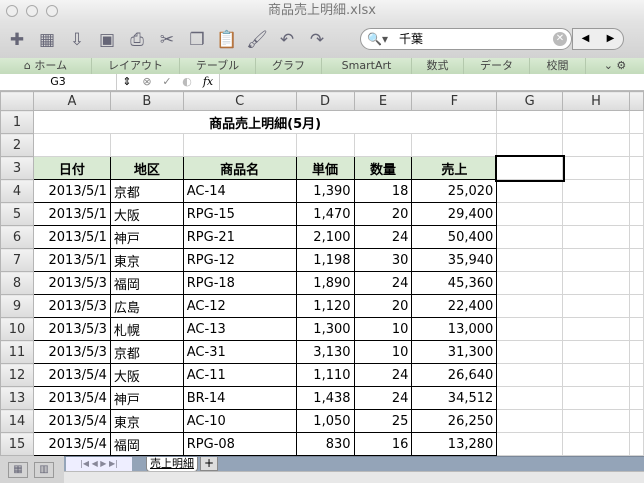 The image size is (644, 483). What do you see at coordinates (325, 444) in the screenshot?
I see `data-cell: 830` at bounding box center [325, 444].